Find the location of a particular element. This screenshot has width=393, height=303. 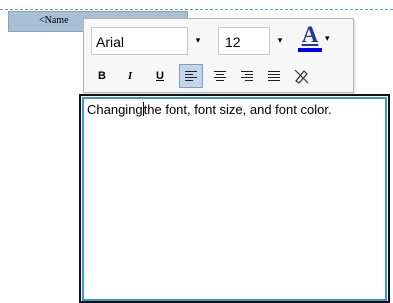

align-justify-button is located at coordinates (274, 76).